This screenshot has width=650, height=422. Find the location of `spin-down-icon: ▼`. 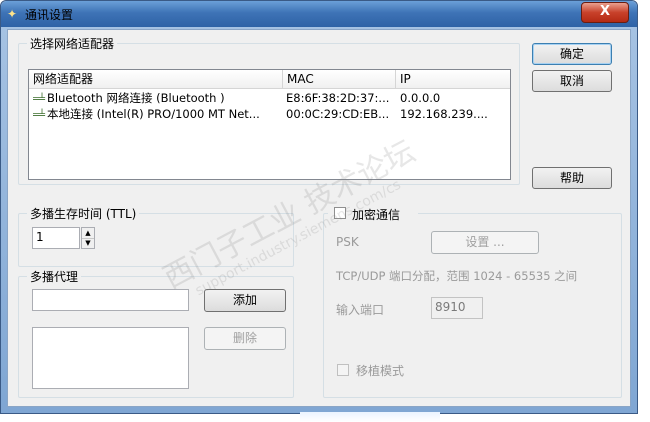

spin-down-icon: ▼ is located at coordinates (88, 243).